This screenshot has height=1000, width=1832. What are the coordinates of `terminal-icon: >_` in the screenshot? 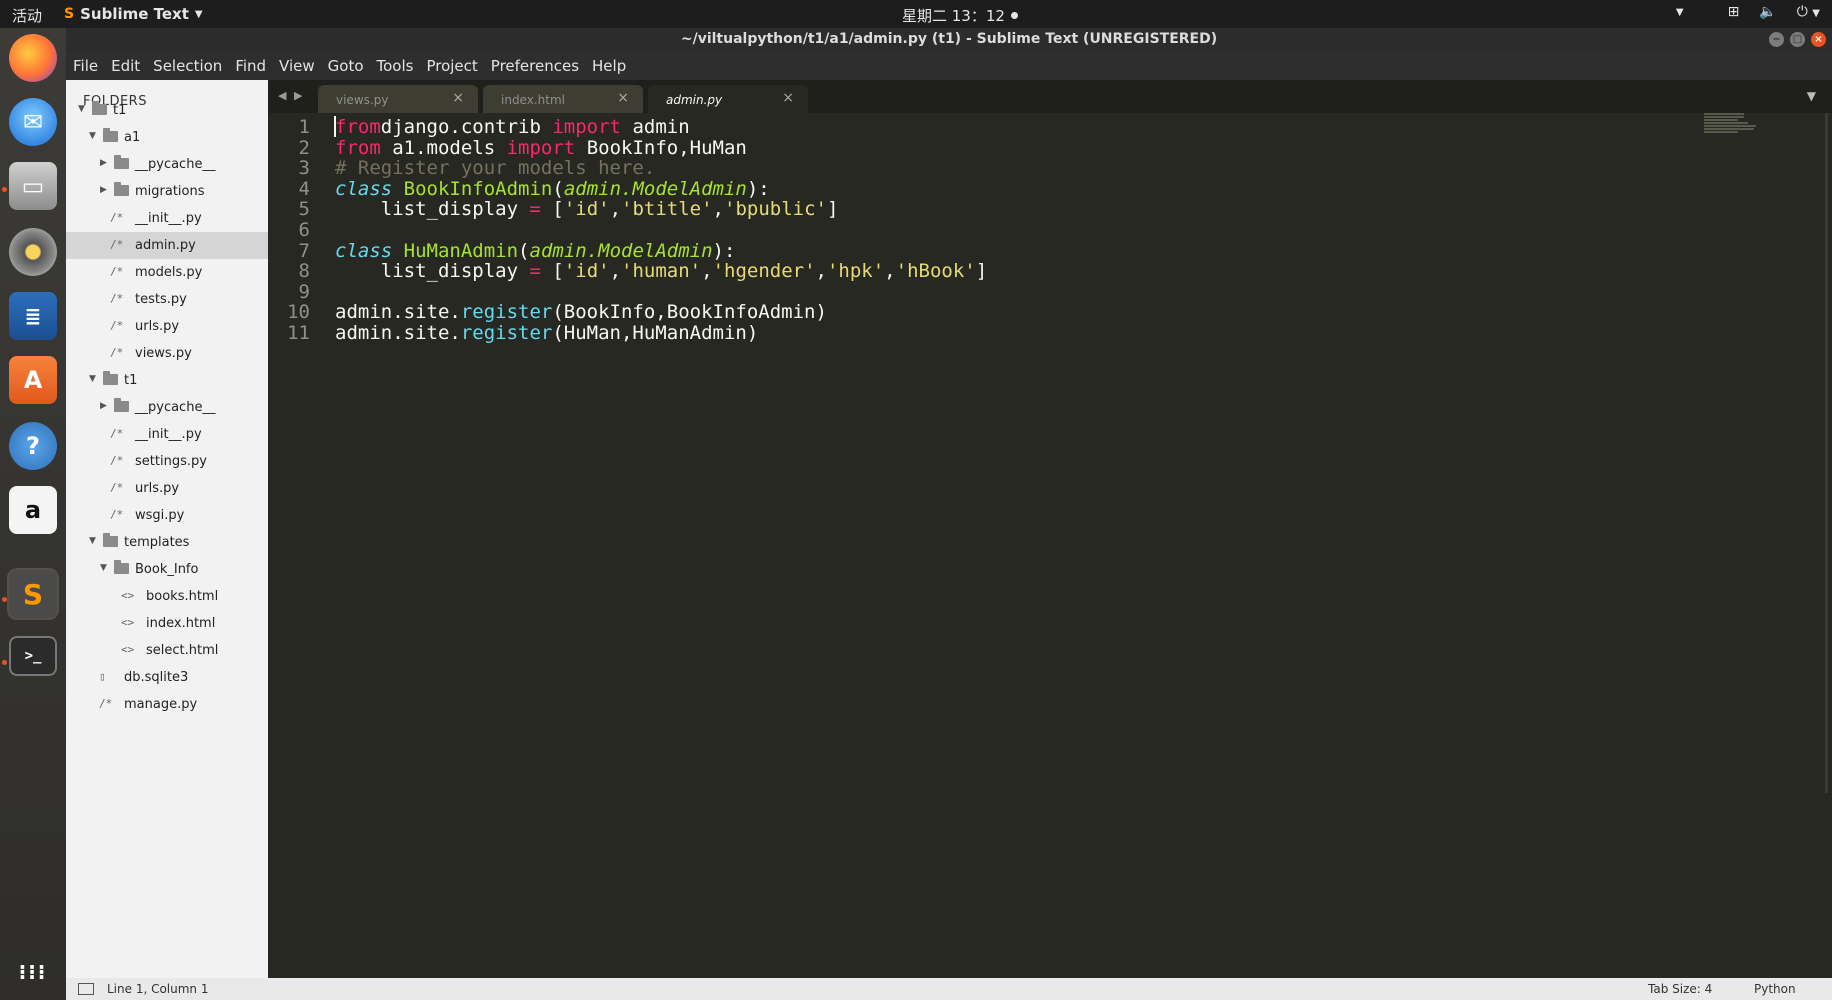 It's located at (33, 656).